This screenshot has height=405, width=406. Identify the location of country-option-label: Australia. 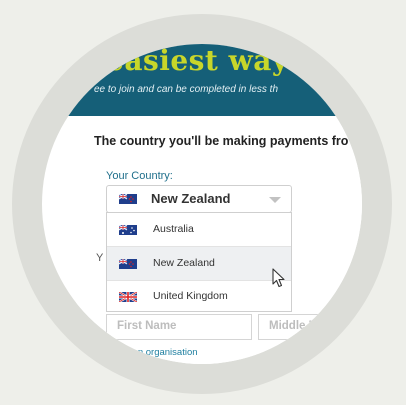
(173, 229).